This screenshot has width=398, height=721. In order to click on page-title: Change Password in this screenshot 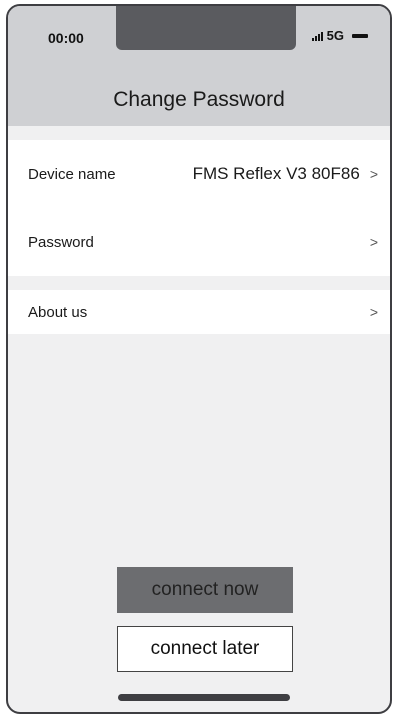, I will do `click(199, 99)`.